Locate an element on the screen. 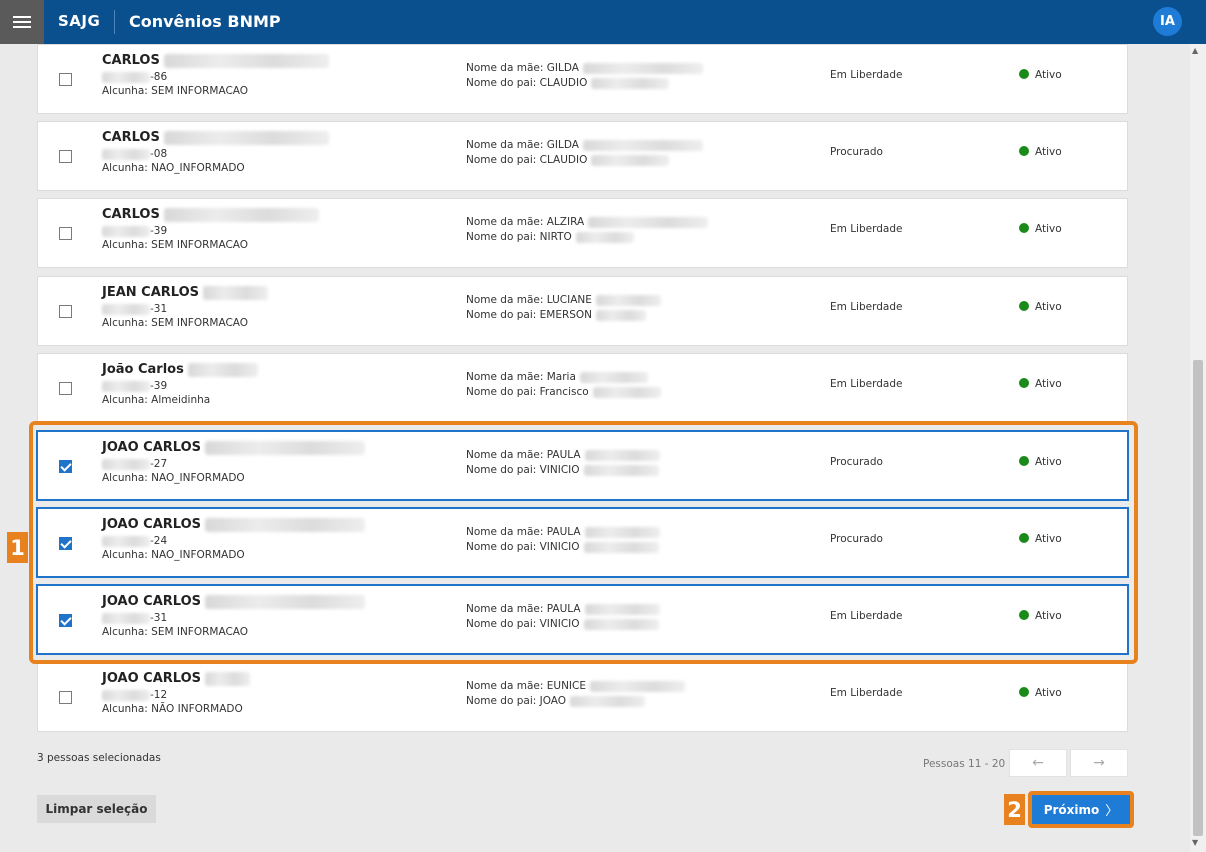 The image size is (1206, 852). father-name: Nome do pai: Francisco is located at coordinates (563, 392).